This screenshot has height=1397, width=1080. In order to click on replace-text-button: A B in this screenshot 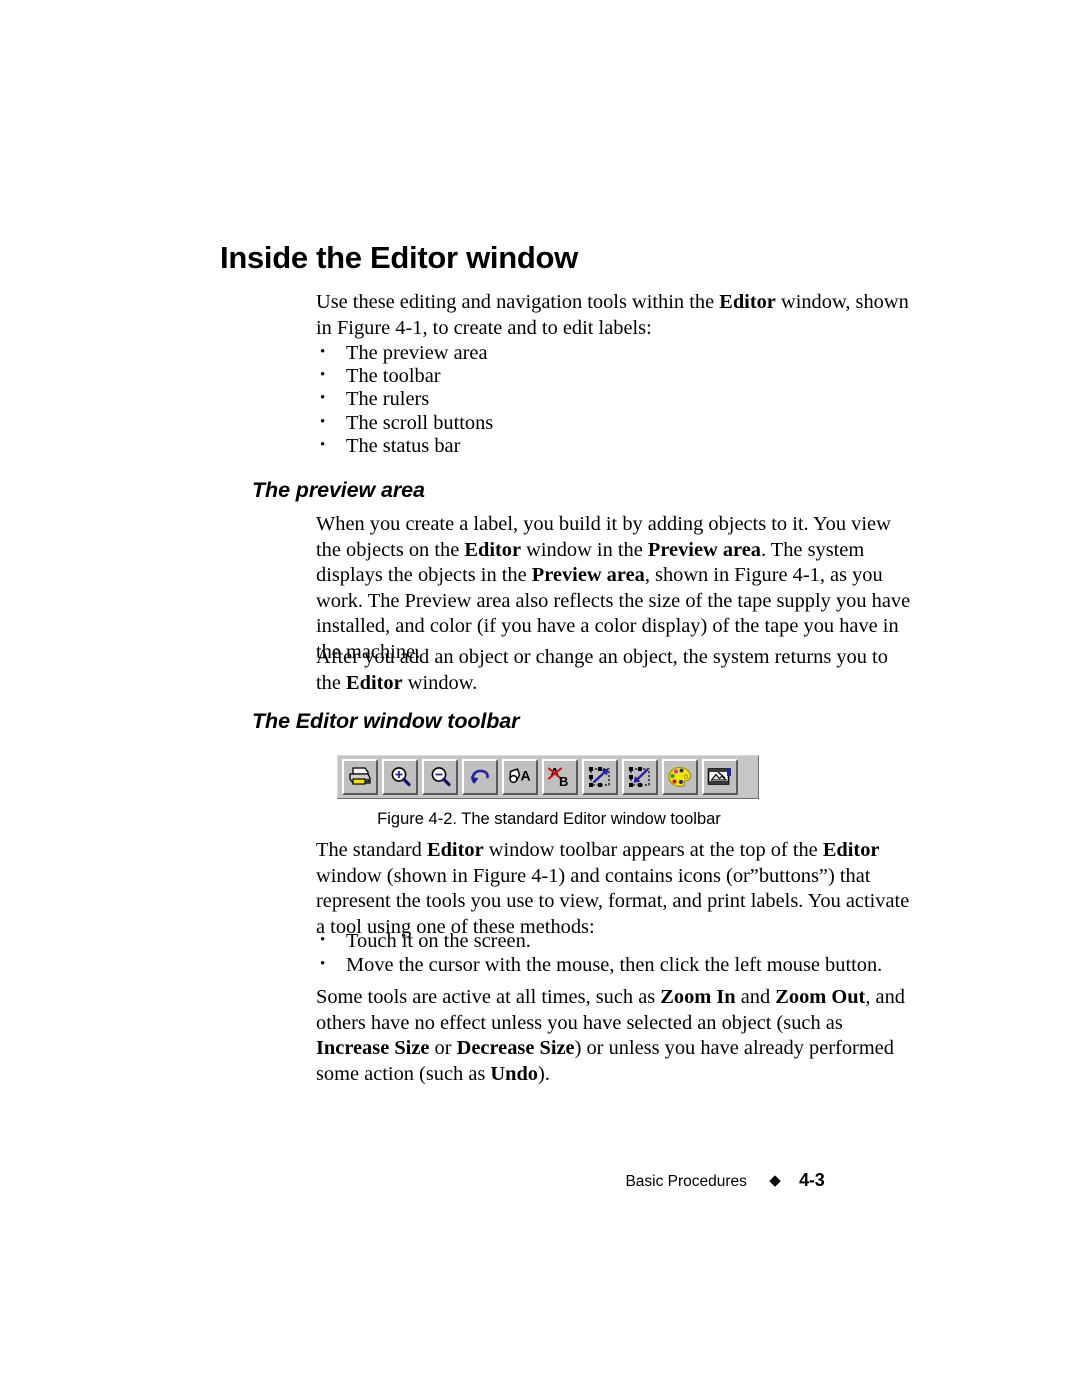, I will do `click(560, 777)`.